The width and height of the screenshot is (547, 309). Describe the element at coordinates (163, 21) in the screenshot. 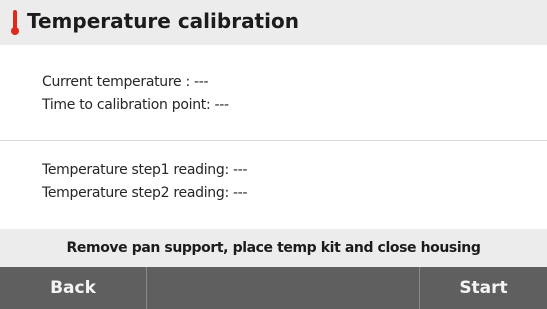

I see `page-title: Temperature calibration` at that location.